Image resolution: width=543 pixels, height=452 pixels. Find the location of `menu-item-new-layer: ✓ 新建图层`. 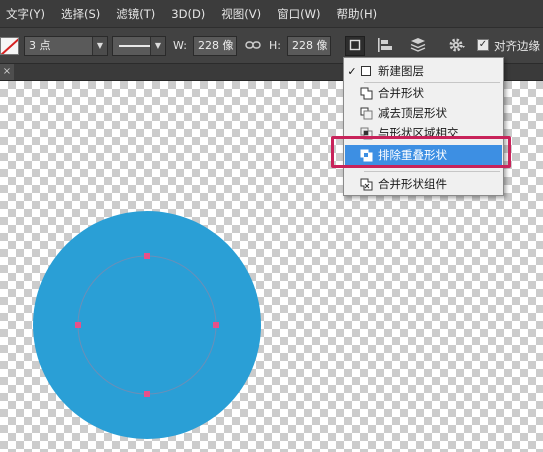

menu-item-new-layer: ✓ 新建图层 is located at coordinates (423, 71).